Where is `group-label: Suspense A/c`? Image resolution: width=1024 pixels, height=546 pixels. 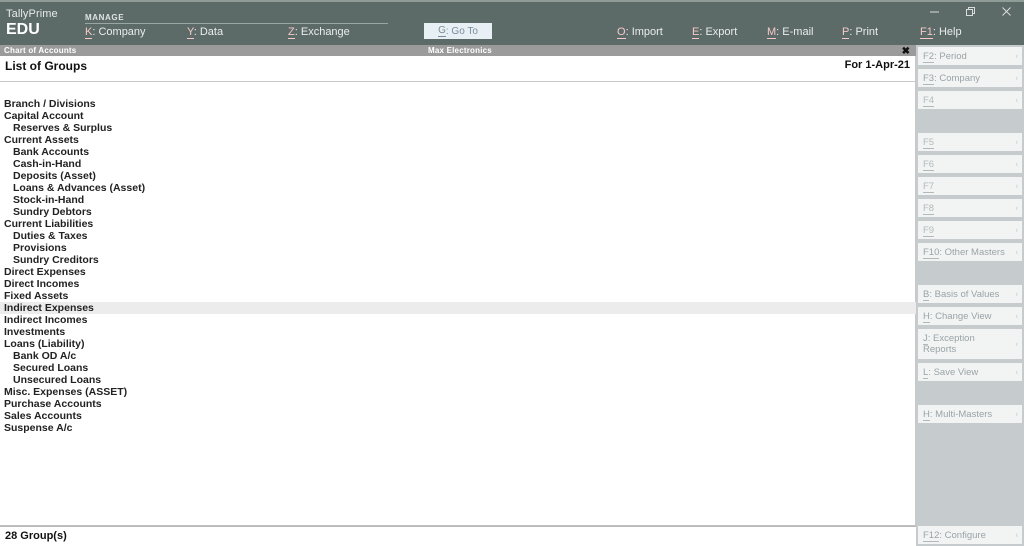
group-label: Suspense A/c is located at coordinates (38, 428).